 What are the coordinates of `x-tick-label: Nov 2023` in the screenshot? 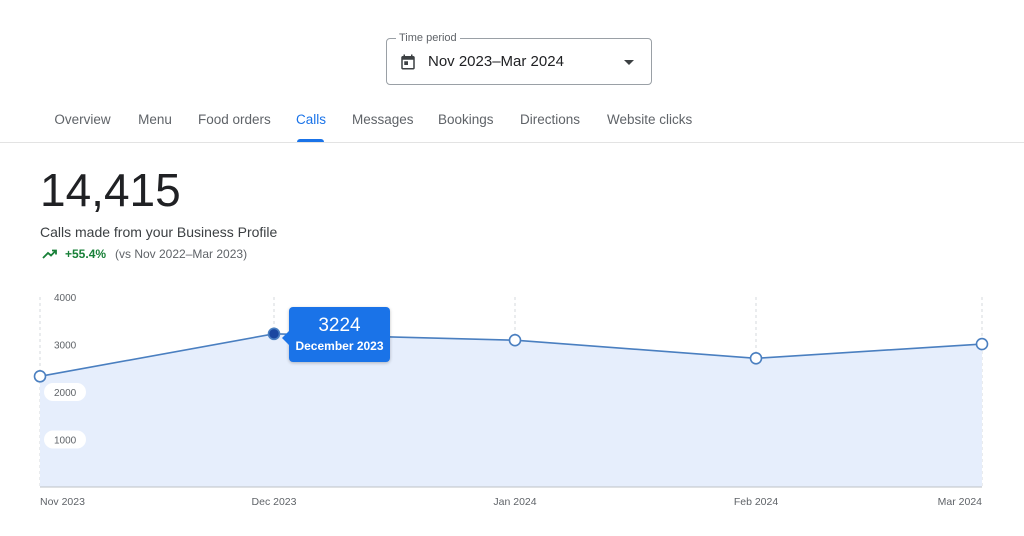 It's located at (62, 502).